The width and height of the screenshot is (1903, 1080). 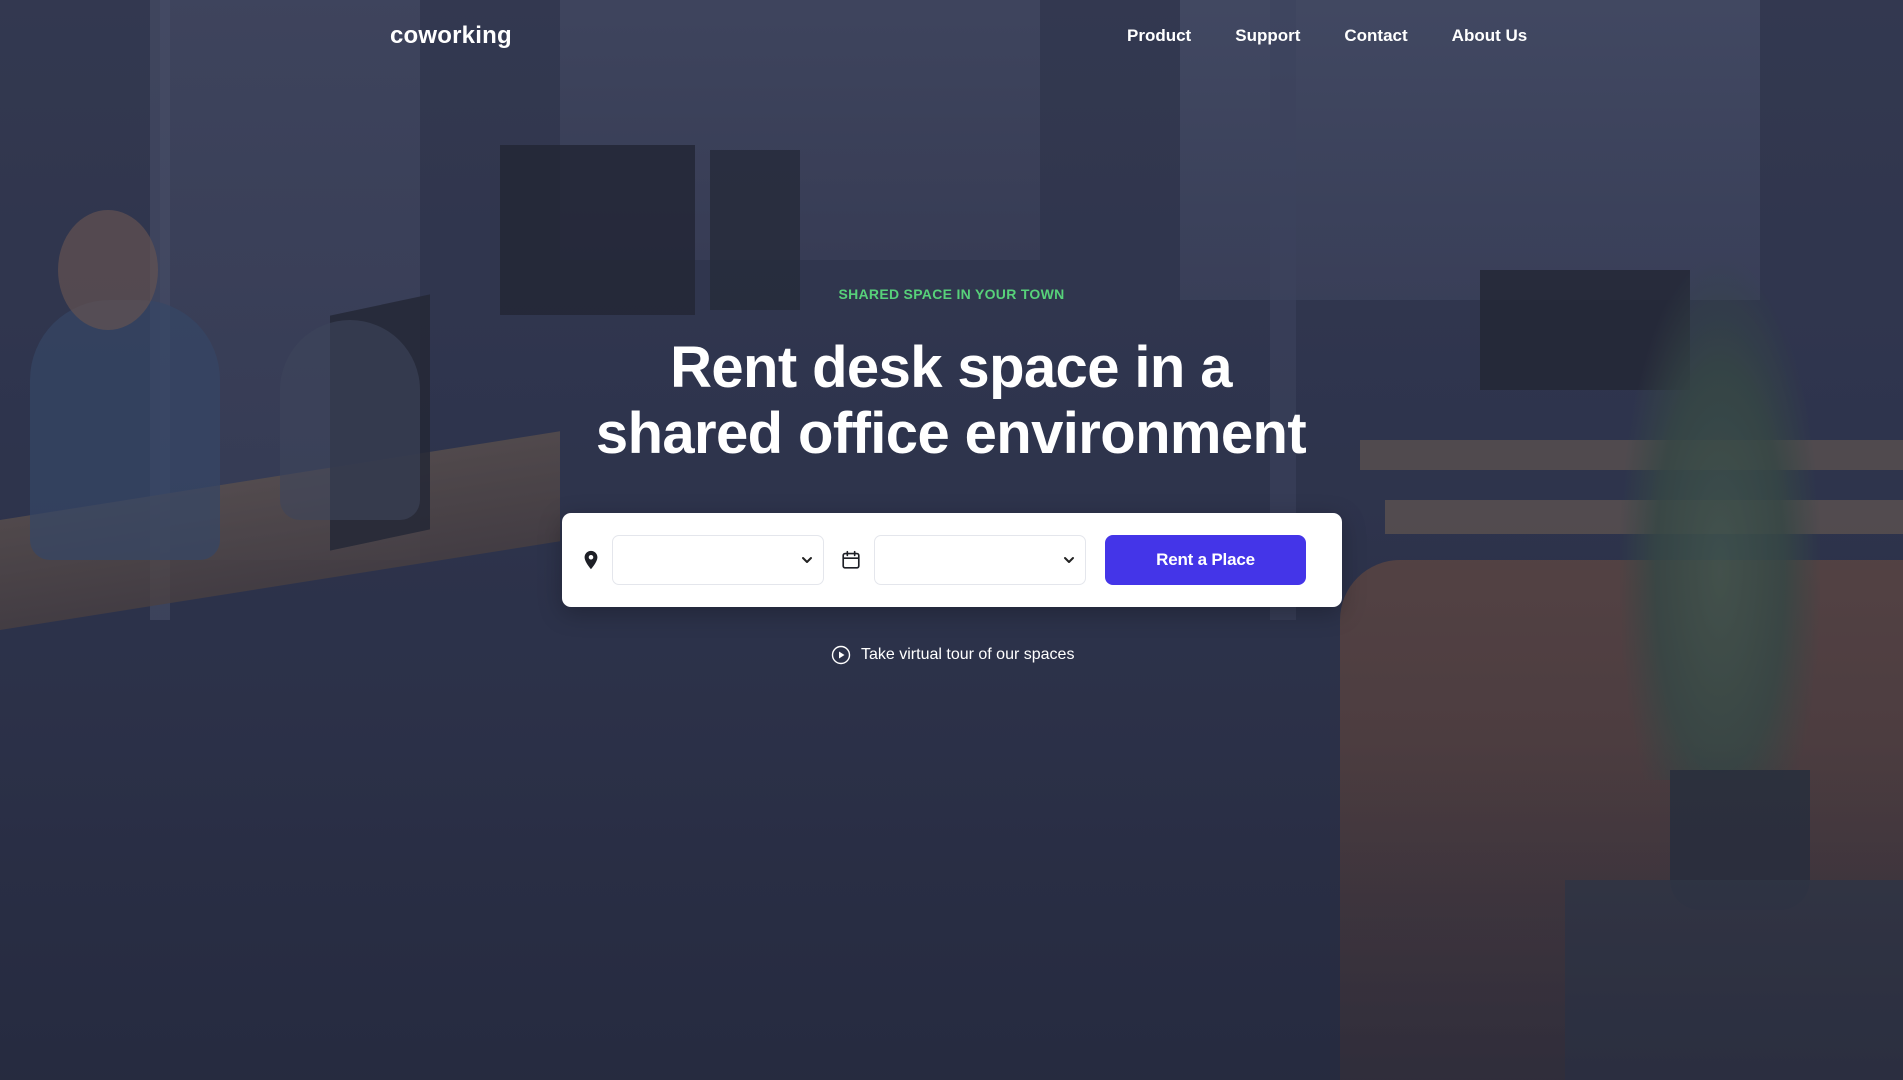 What do you see at coordinates (1490, 36) in the screenshot?
I see `nav-link-about-us: About Us` at bounding box center [1490, 36].